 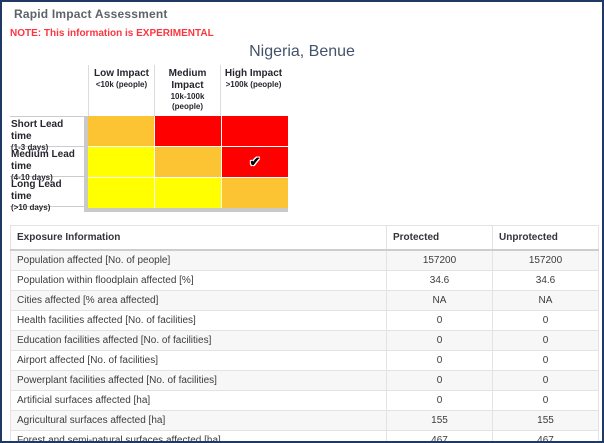 What do you see at coordinates (187, 101) in the screenshot?
I see `column-subtitle: 10k-100k (people)` at bounding box center [187, 101].